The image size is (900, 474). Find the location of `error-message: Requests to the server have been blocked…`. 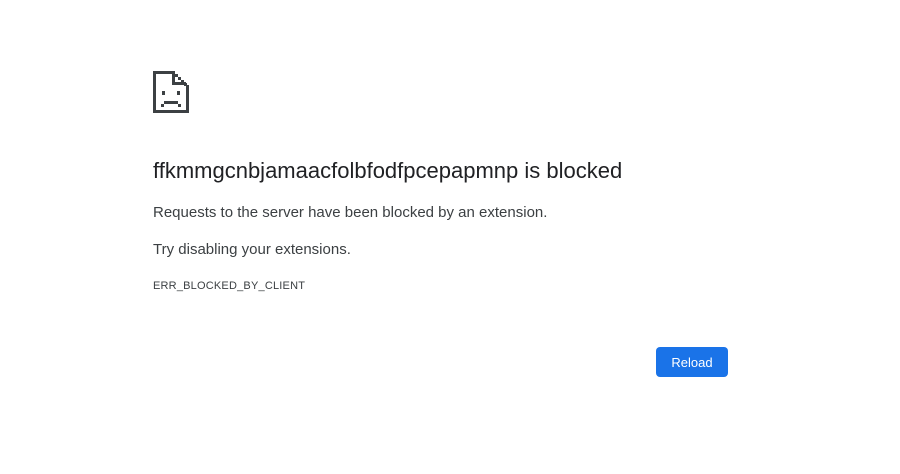

error-message: Requests to the server have been blocked… is located at coordinates (350, 212).